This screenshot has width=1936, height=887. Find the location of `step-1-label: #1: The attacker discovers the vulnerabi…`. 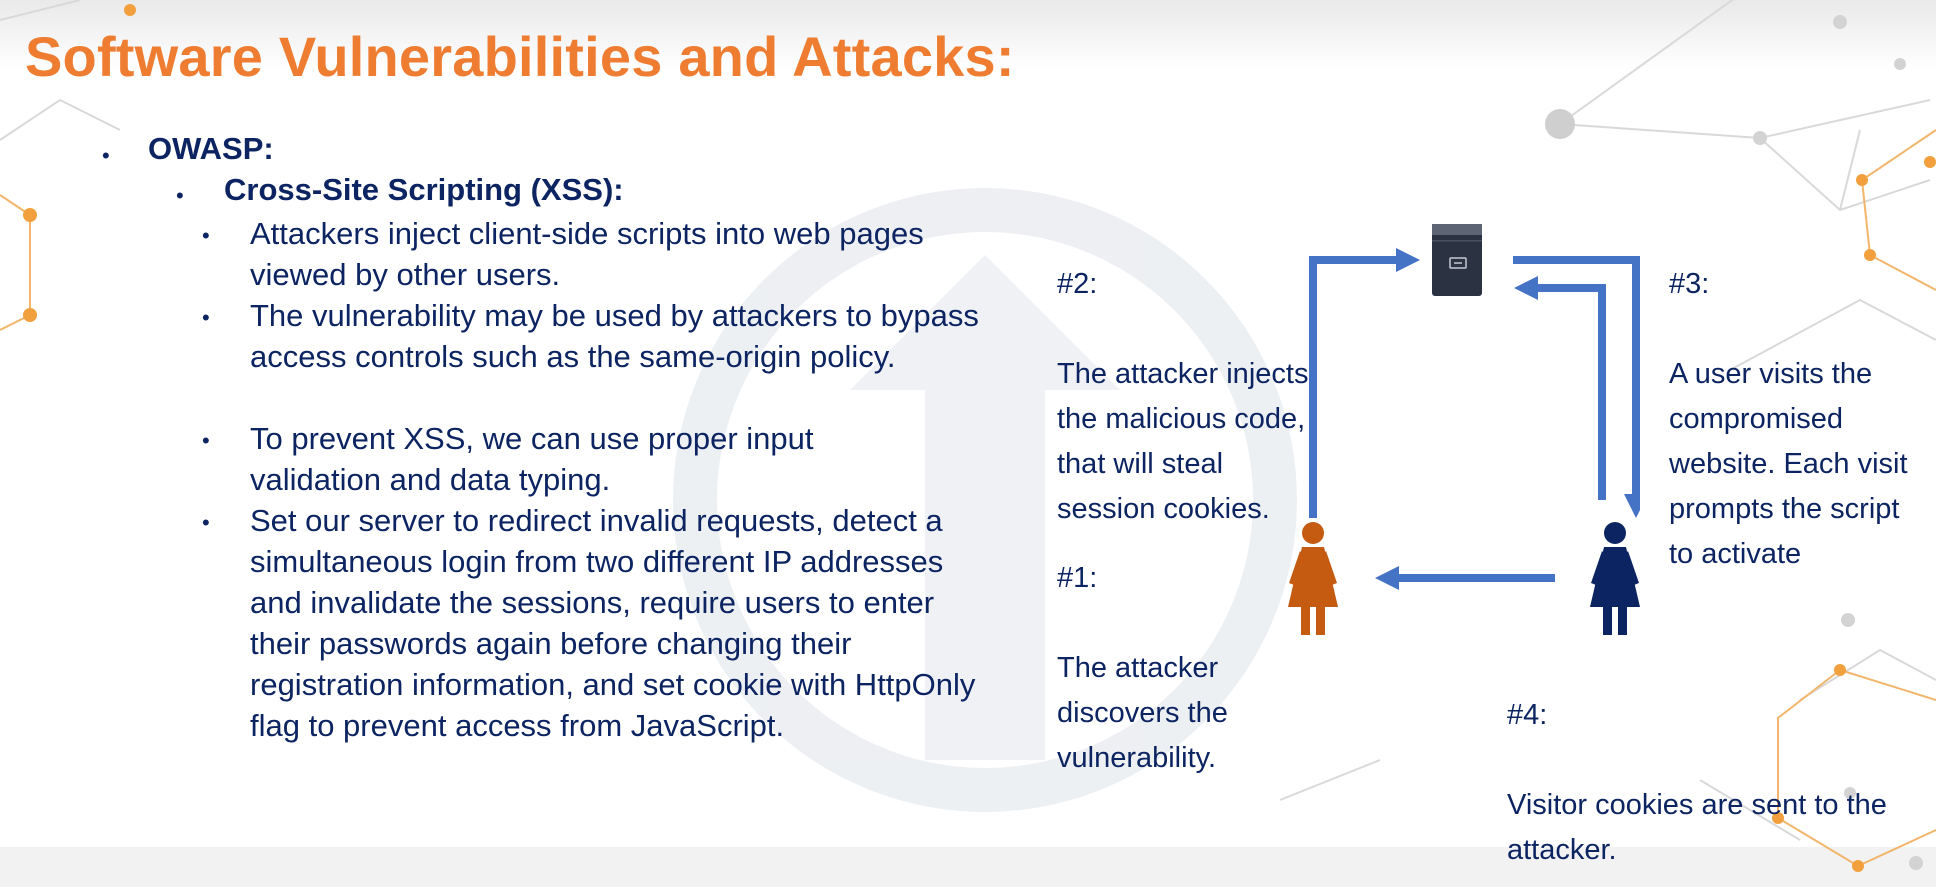

step-1-label: #1: The attacker discovers the vulnerabi… is located at coordinates (1172, 646).